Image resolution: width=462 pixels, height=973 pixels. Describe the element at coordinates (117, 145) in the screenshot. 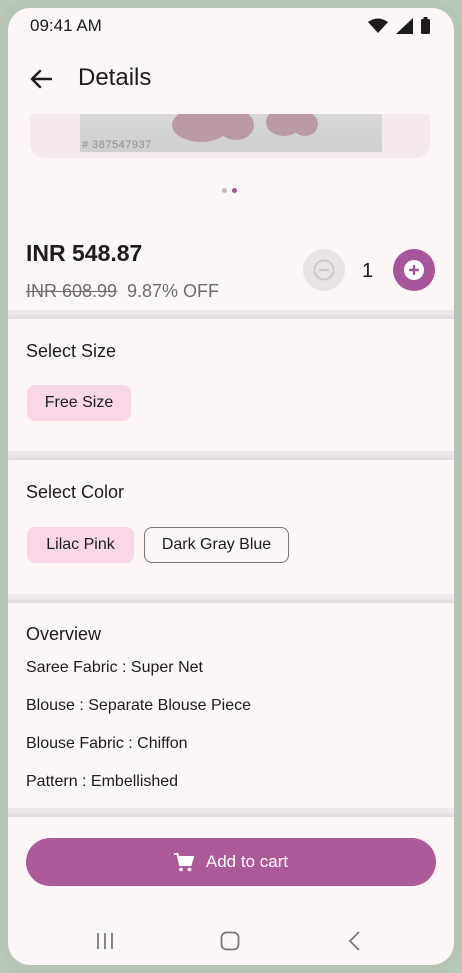

I see `image-caption: # 387547937` at that location.